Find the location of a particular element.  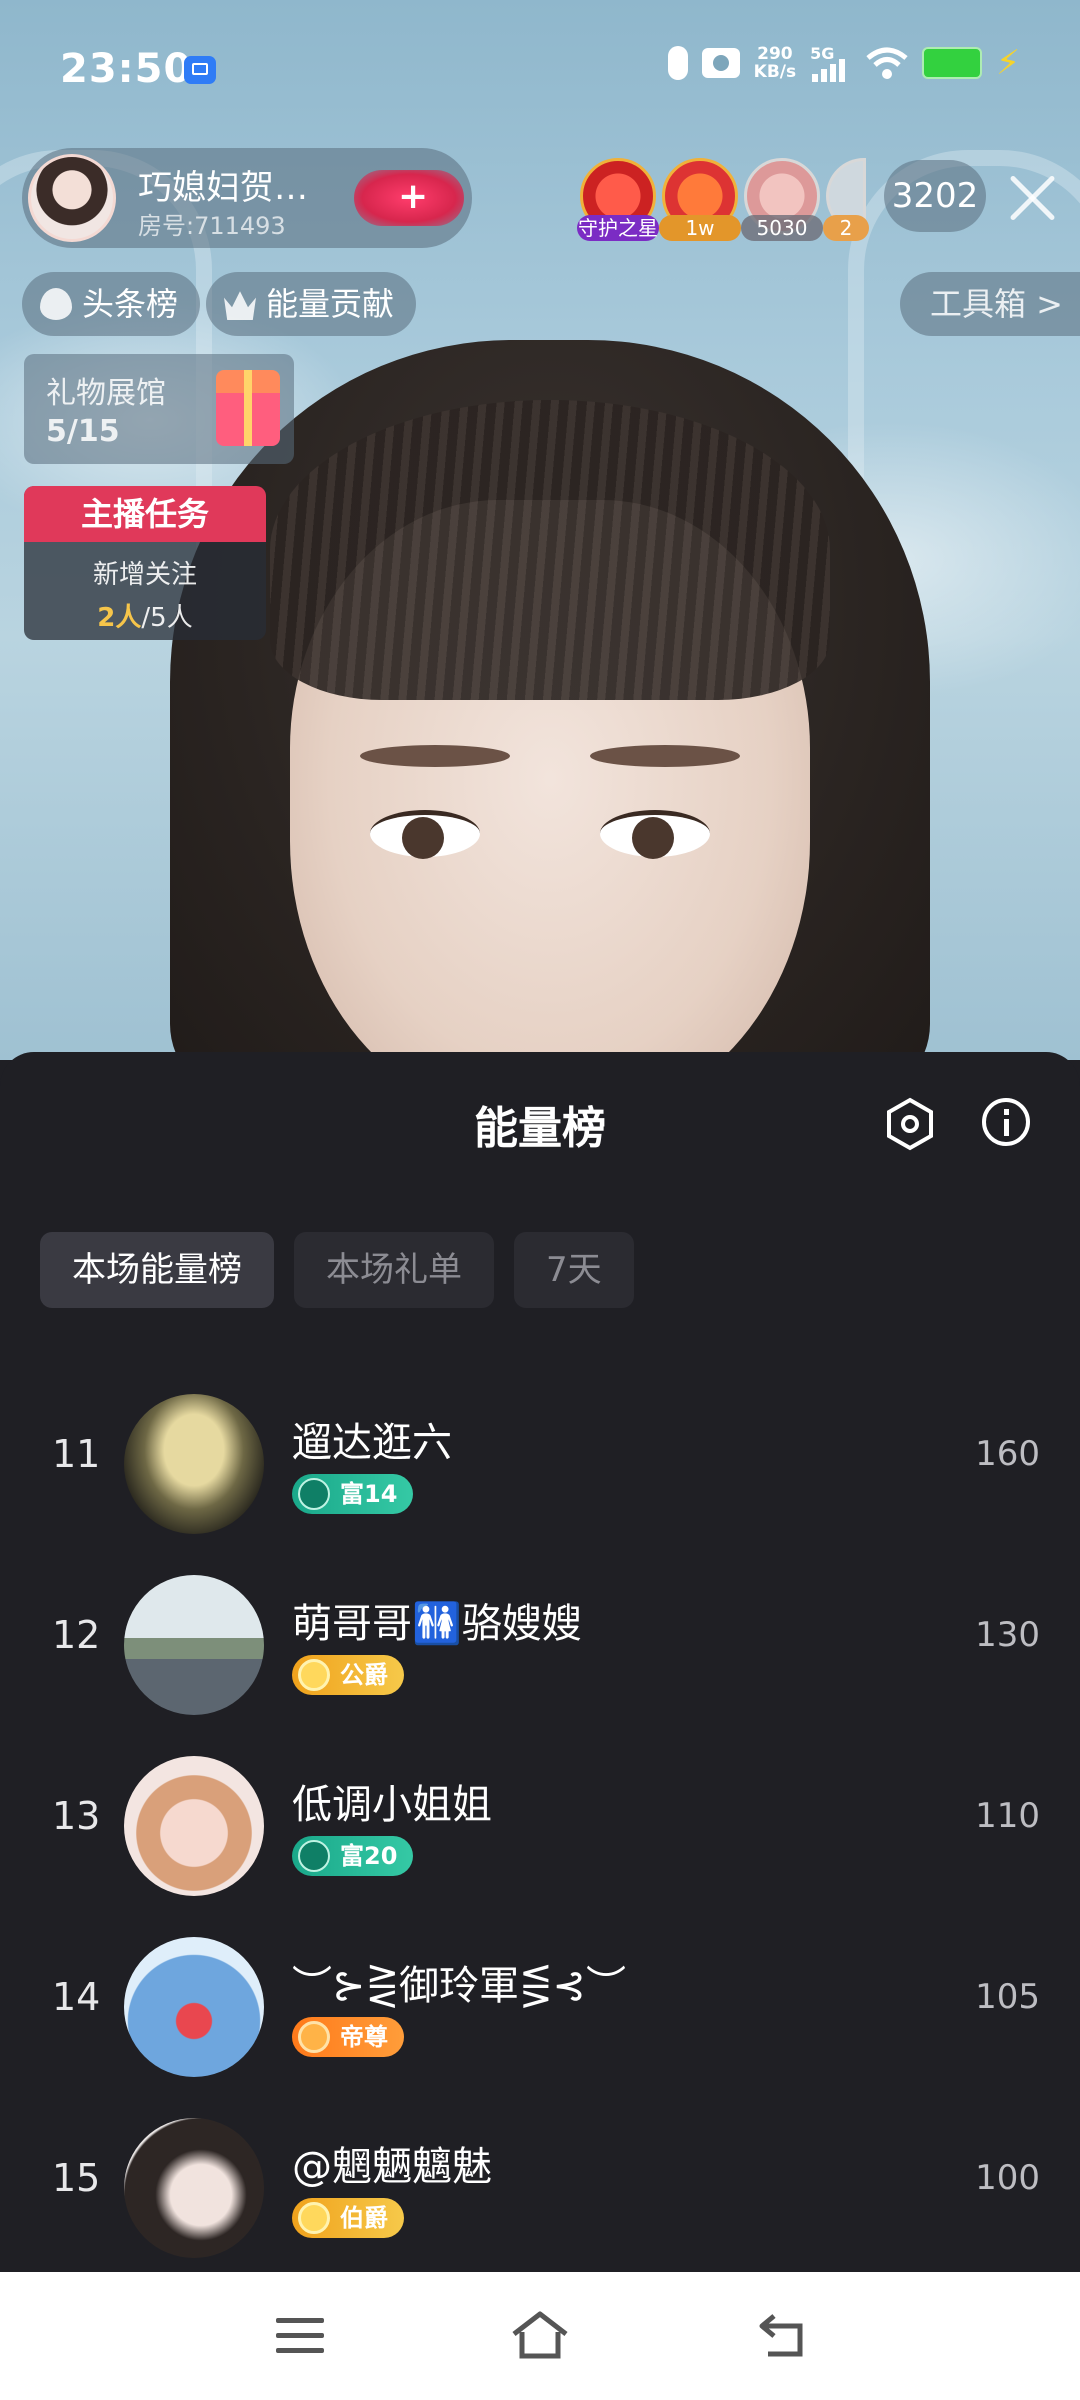

badge-label: 伯爵 is located at coordinates (364, 2218).